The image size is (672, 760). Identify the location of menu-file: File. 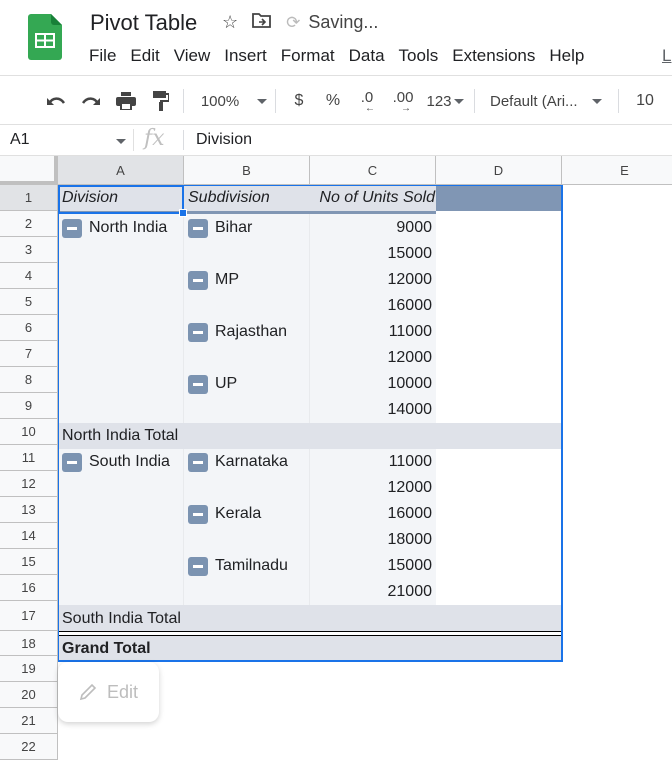
(106, 56).